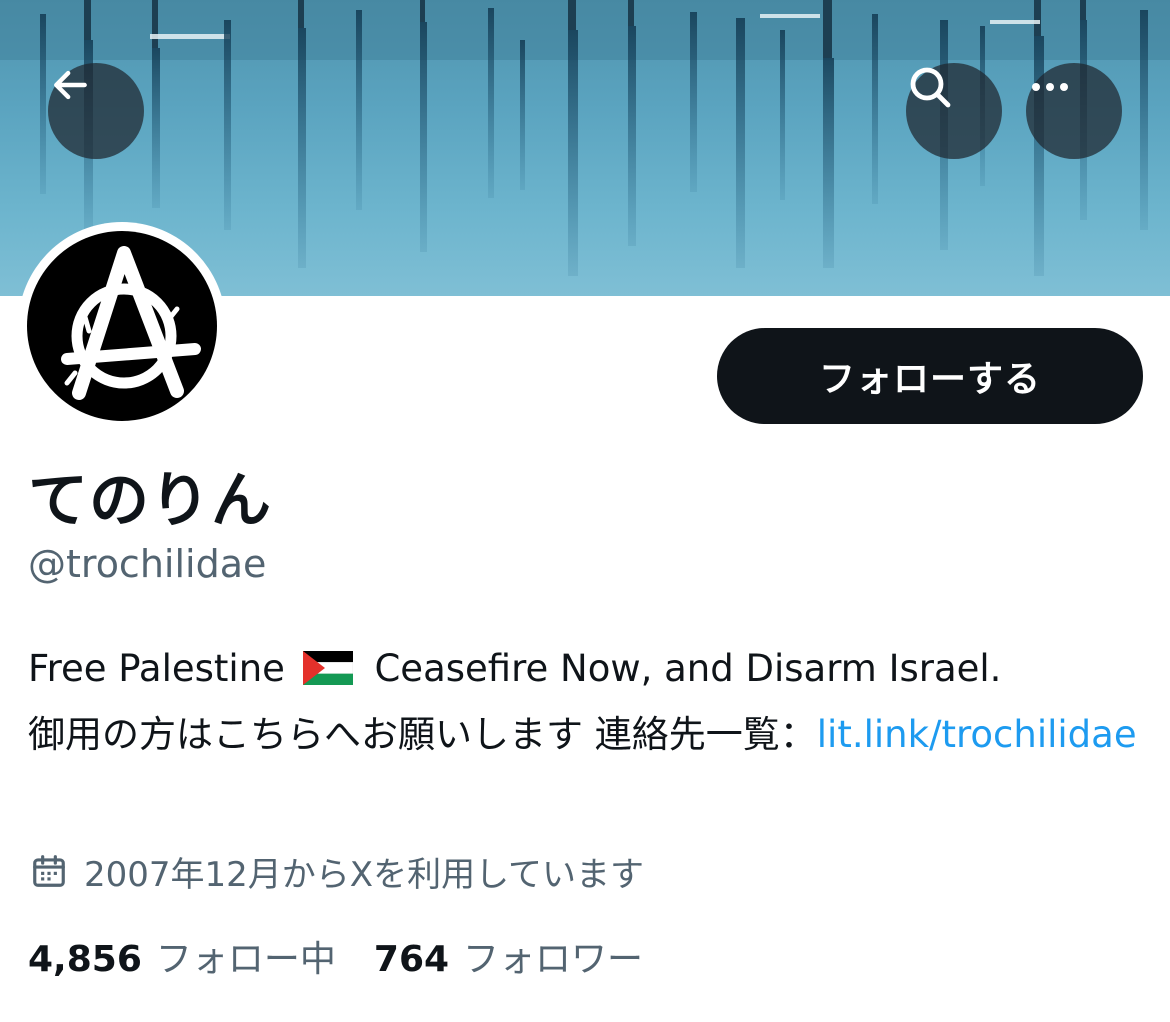  Describe the element at coordinates (422, 734) in the screenshot. I see `bio-text: 御用の方はこちらへお願いします 連絡先一覧：` at that location.